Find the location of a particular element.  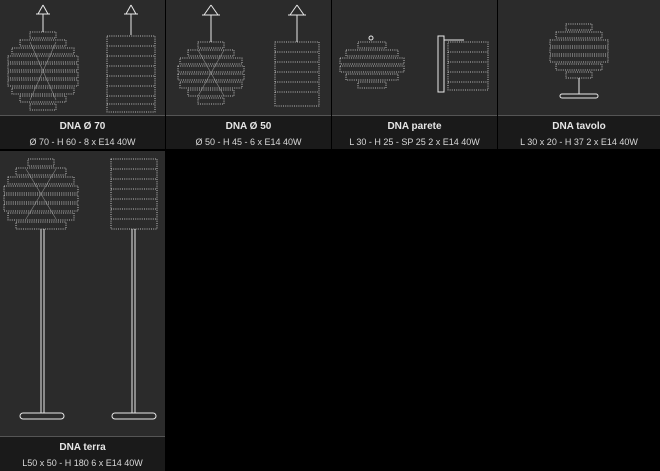

product-card-dna-70: DNA Ø 70 Ø 70 - H 60 - 8 x E14 40W is located at coordinates (82, 74).